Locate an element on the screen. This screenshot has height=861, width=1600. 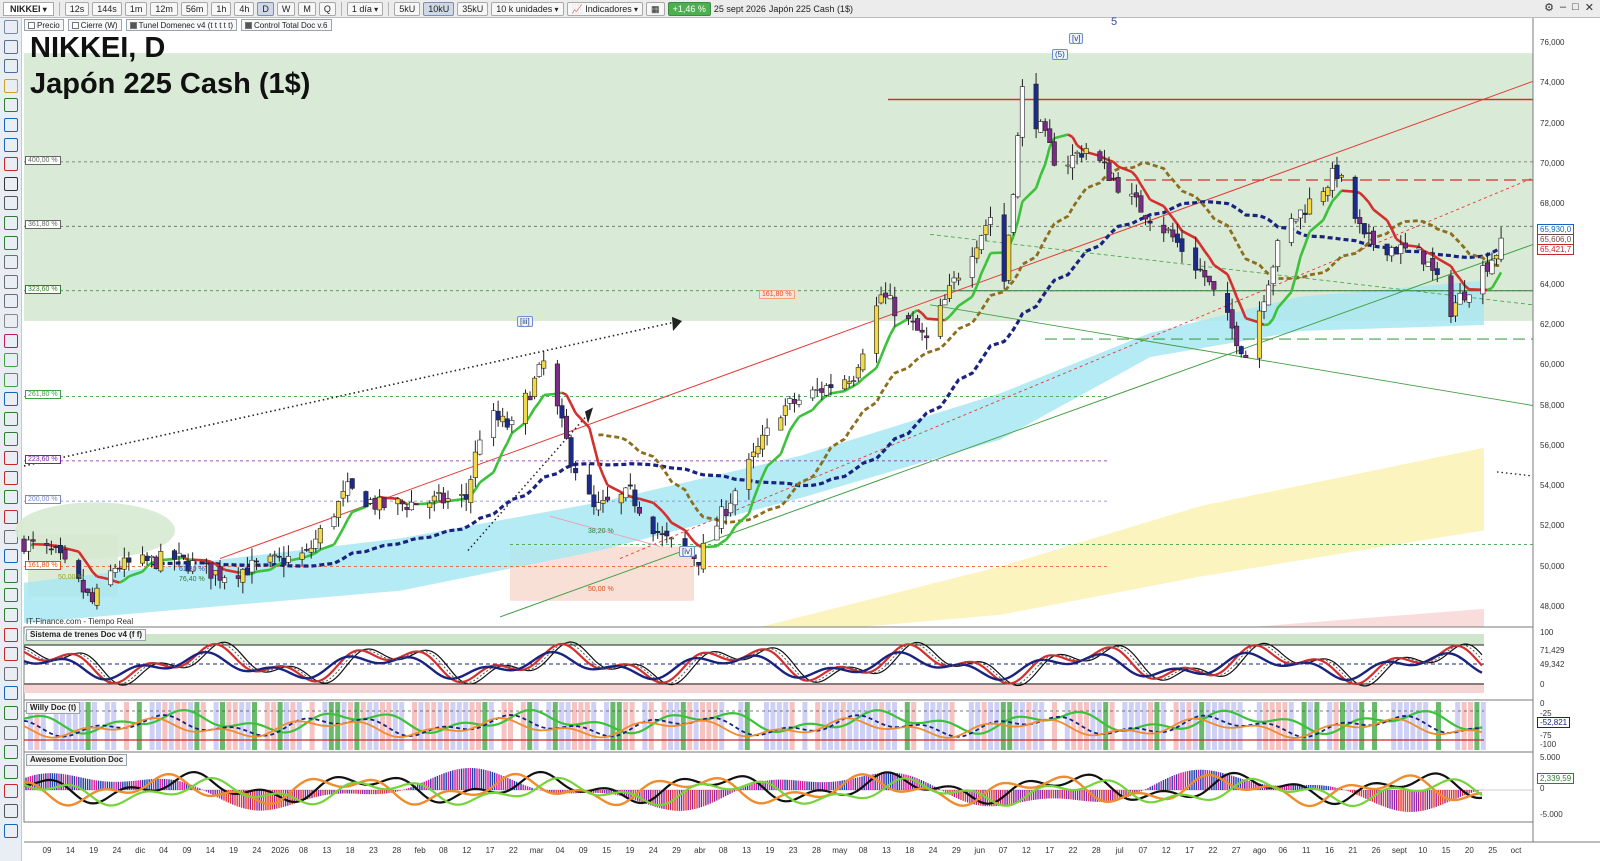
time-axis-tick: ago is located at coordinates (1259, 850).